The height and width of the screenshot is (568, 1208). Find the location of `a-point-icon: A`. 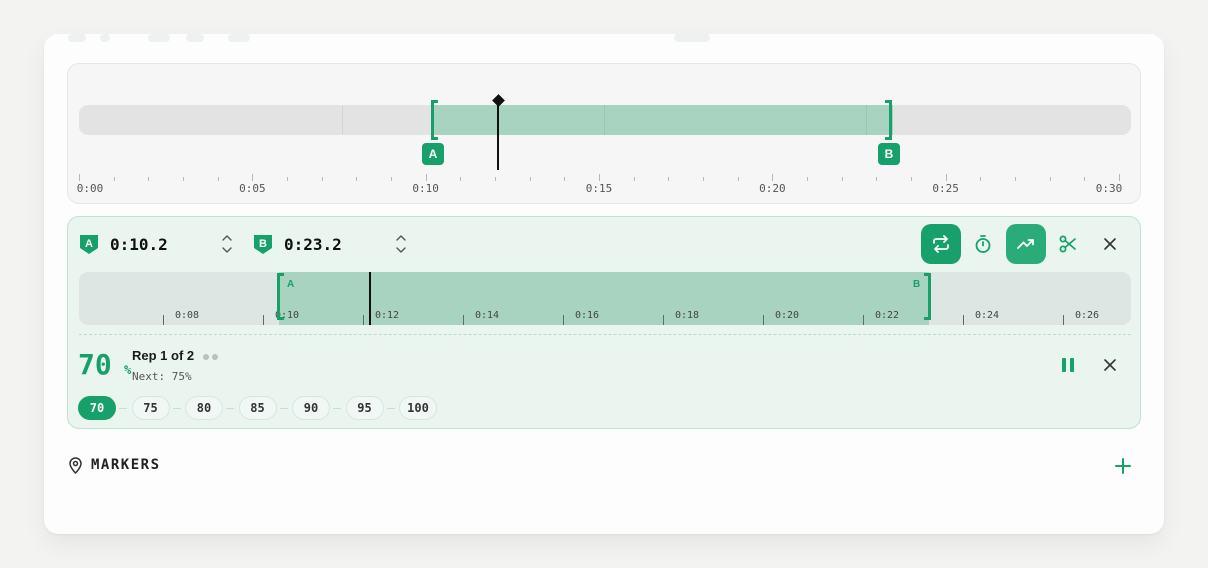

a-point-icon: A is located at coordinates (89, 244).